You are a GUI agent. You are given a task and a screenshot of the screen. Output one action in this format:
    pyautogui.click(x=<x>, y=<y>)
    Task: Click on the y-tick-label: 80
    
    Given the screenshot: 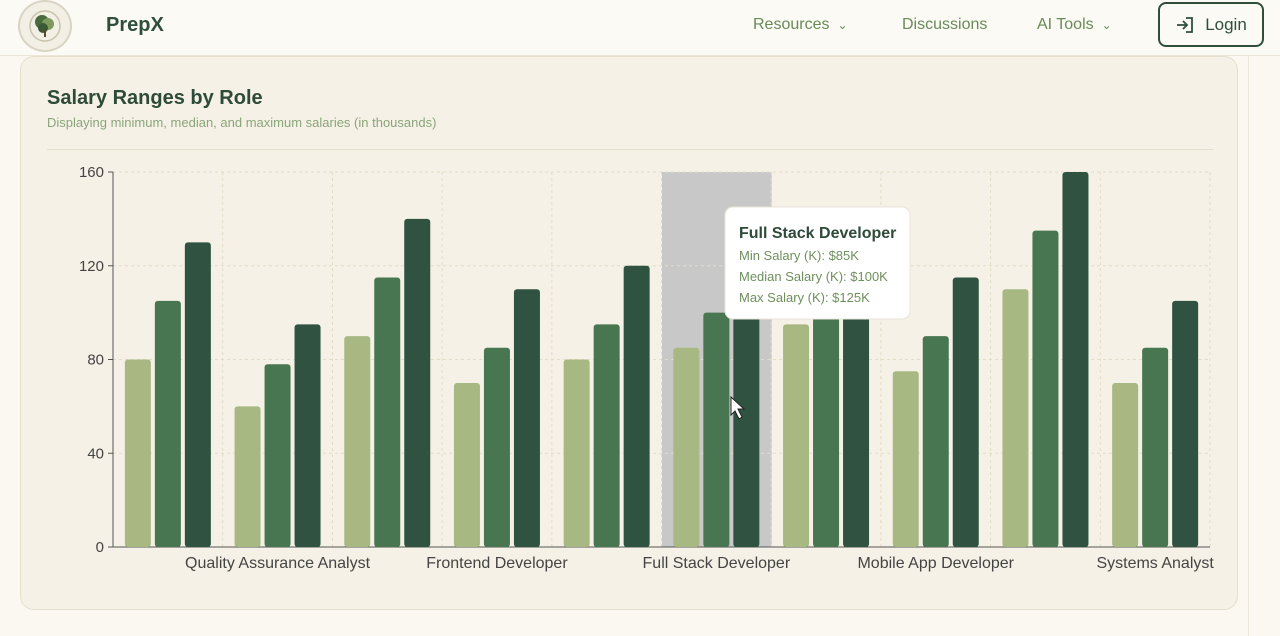 What is the action you would take?
    pyautogui.click(x=95, y=360)
    